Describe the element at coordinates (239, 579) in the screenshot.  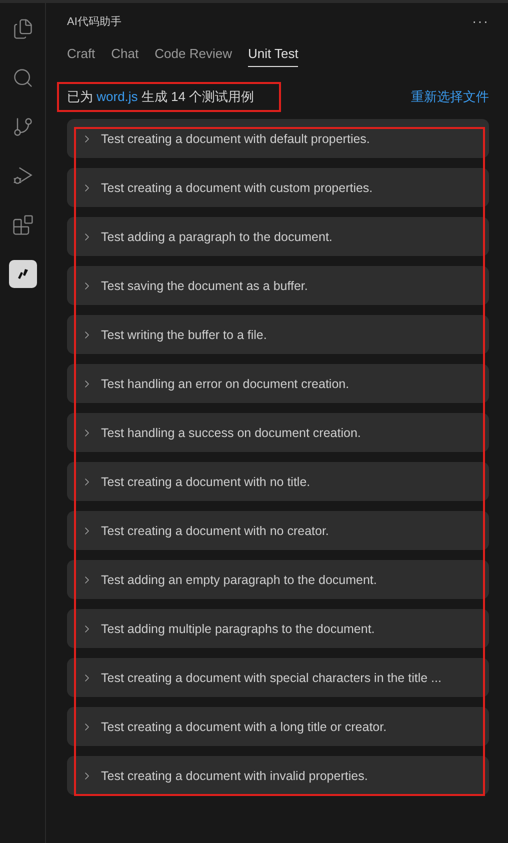
I see `test-case-title: Test adding an empty paragraph to the document.` at that location.